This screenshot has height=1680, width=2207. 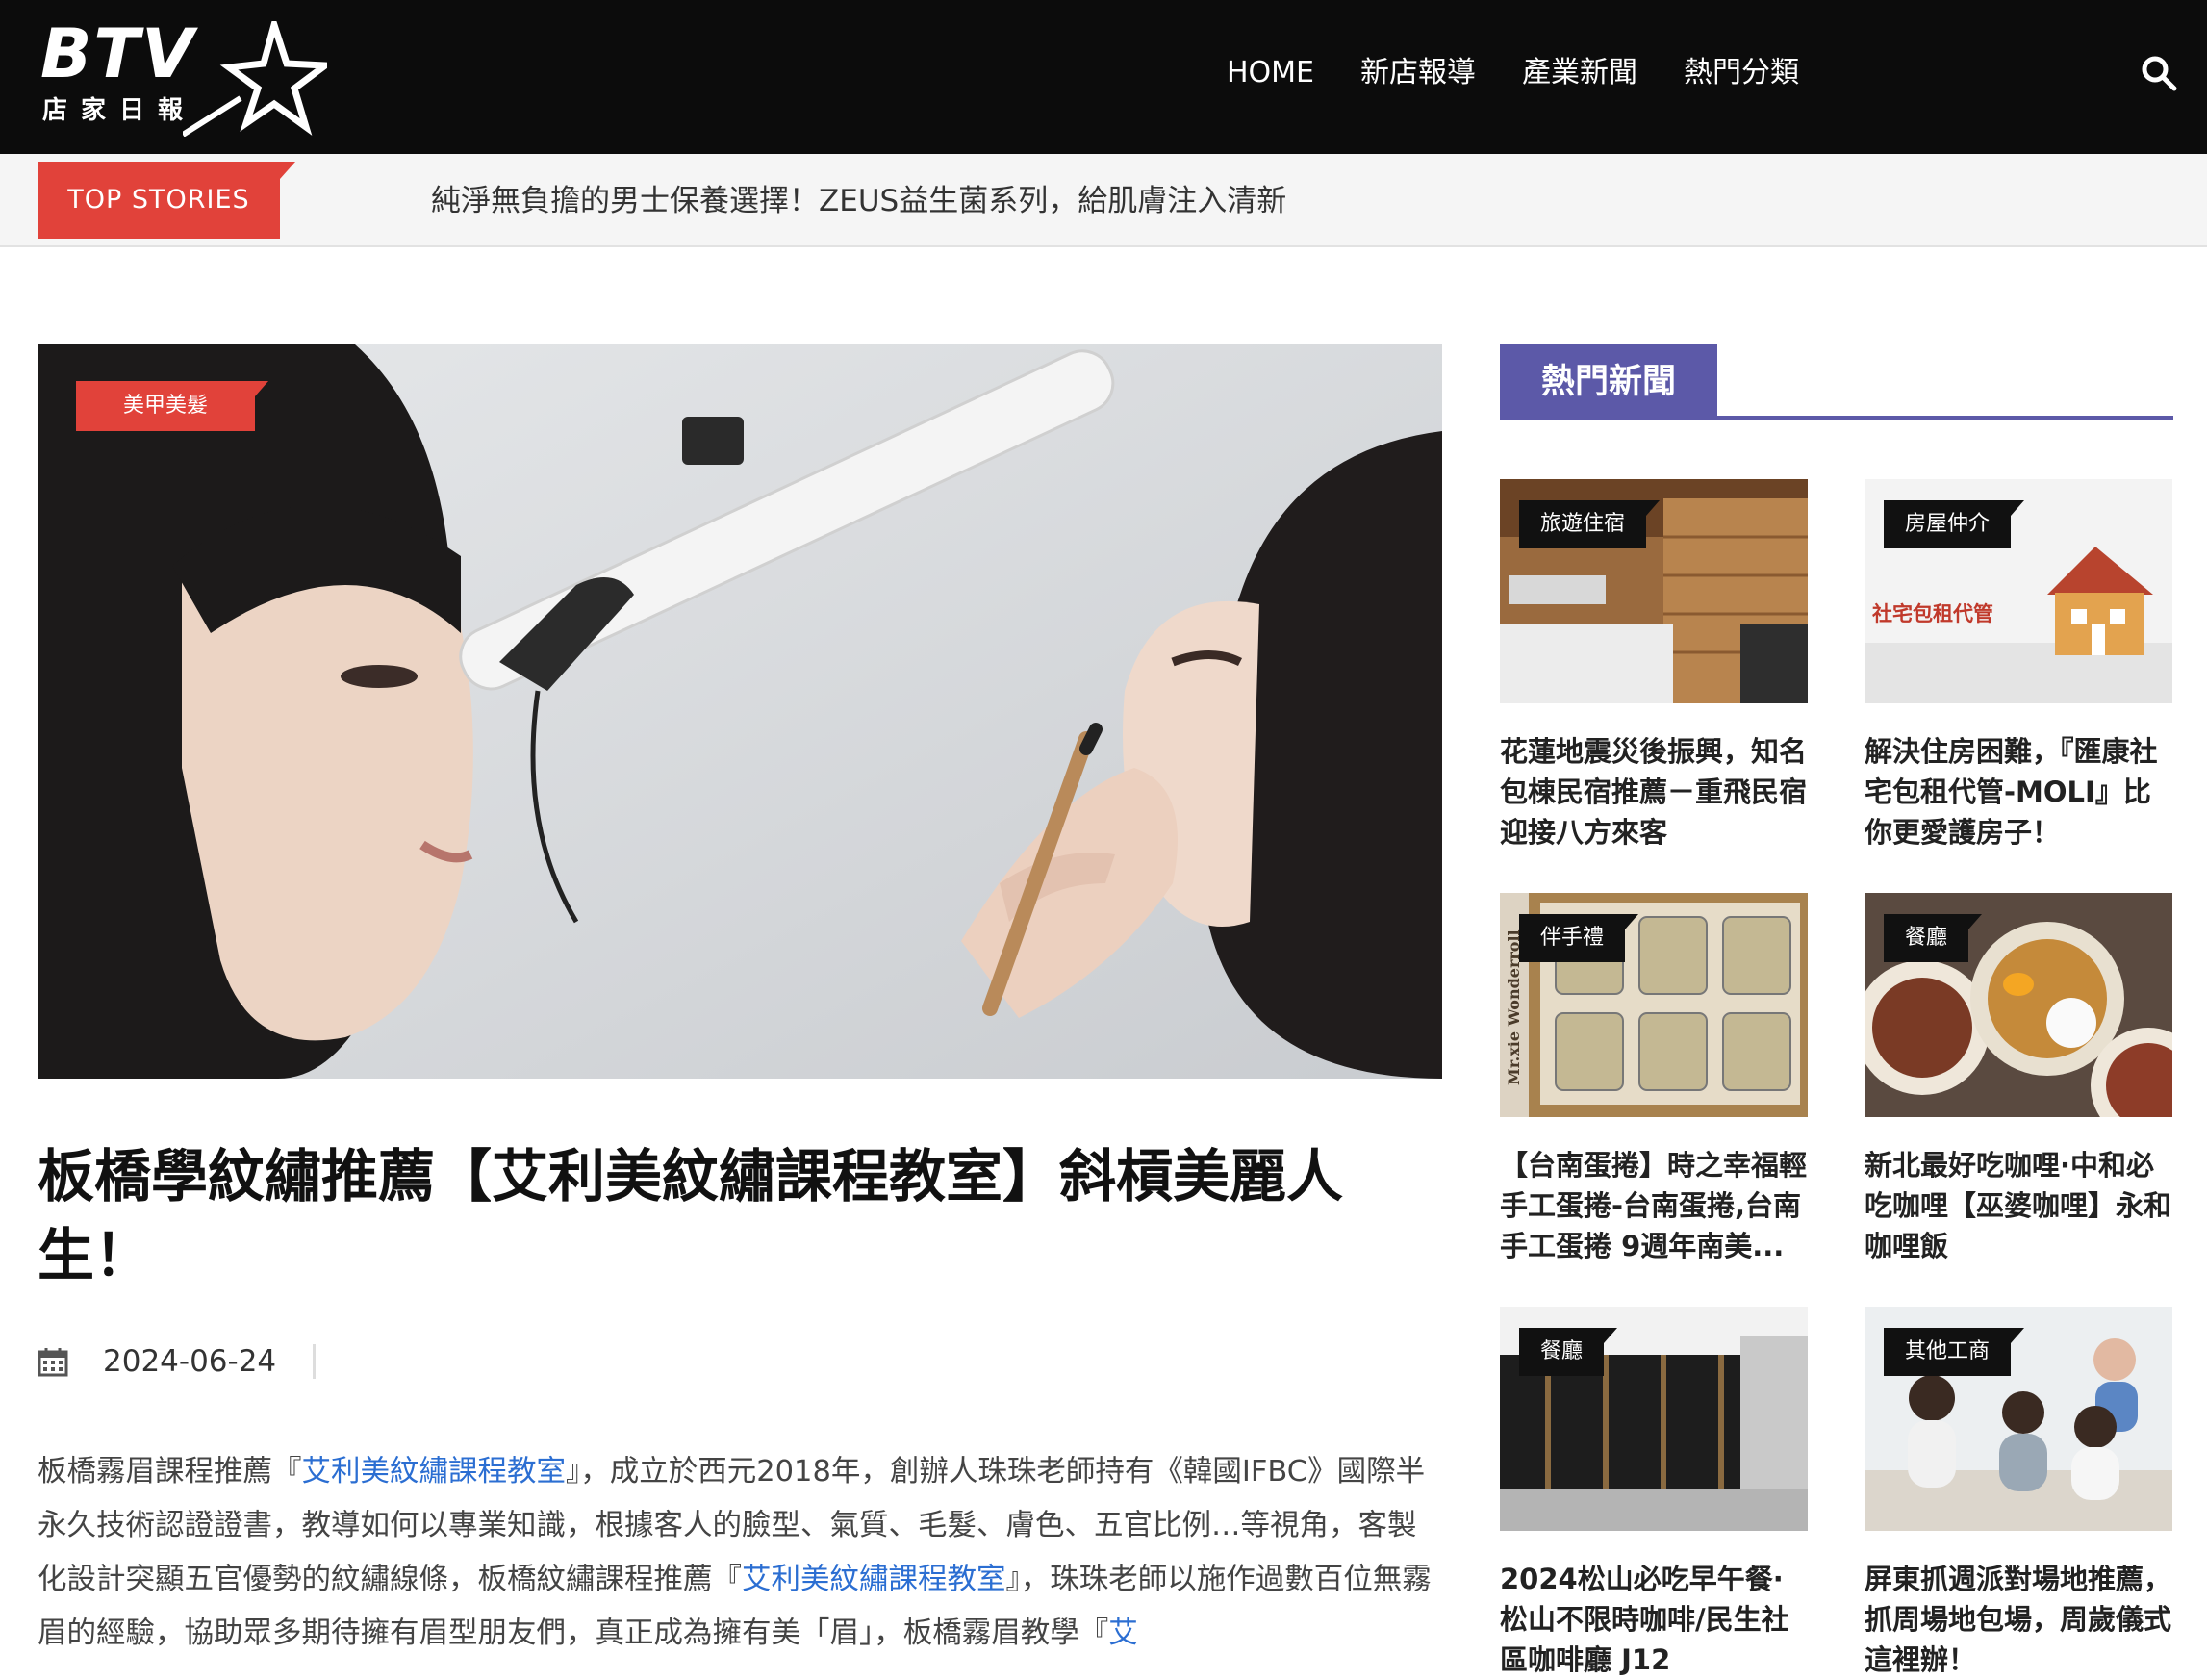 What do you see at coordinates (858, 201) in the screenshot?
I see `ticker-headline-link: 純淨無負擔的男士保養選擇！ZEUS益生菌系列，給肌膚注入清新` at bounding box center [858, 201].